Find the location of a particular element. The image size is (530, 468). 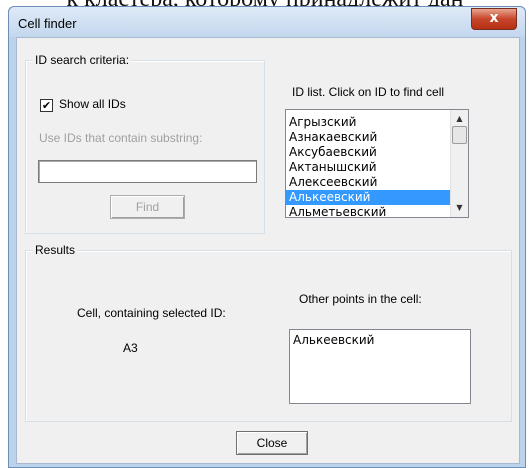

title-bar: Cell finder x is located at coordinates (267, 22).